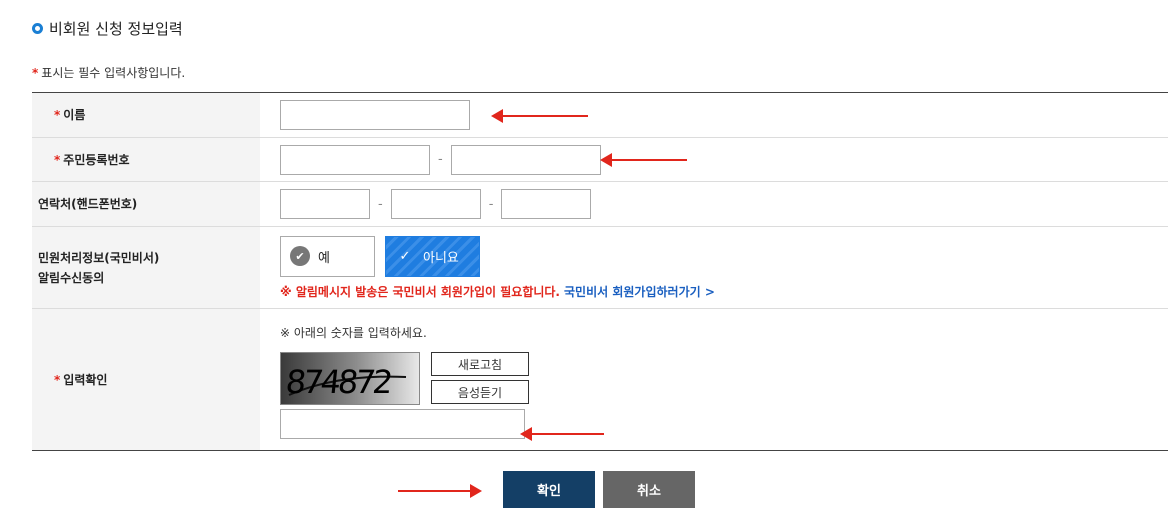 This screenshot has height=520, width=1168. What do you see at coordinates (96, 159) in the screenshot?
I see `label-rrn-text: 주민등록번호` at bounding box center [96, 159].